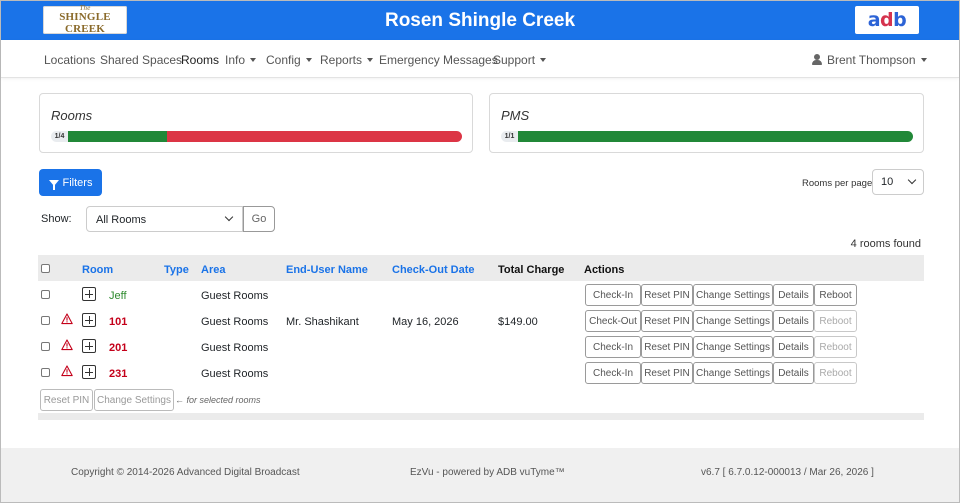  Describe the element at coordinates (241, 60) in the screenshot. I see `nav-info: Info` at that location.